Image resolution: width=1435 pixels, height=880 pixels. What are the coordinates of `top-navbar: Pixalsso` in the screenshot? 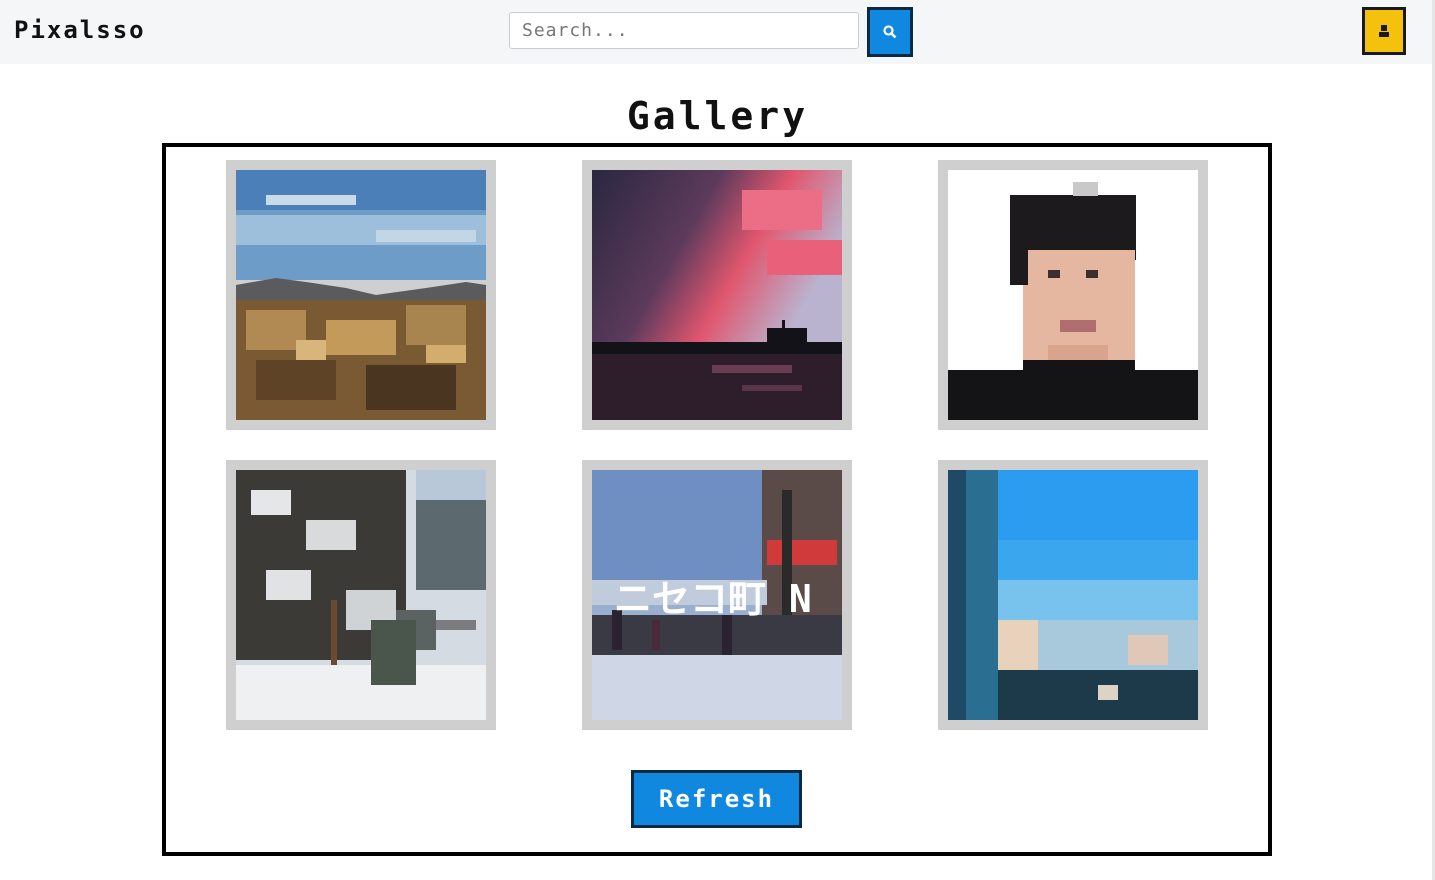 It's located at (717, 32).